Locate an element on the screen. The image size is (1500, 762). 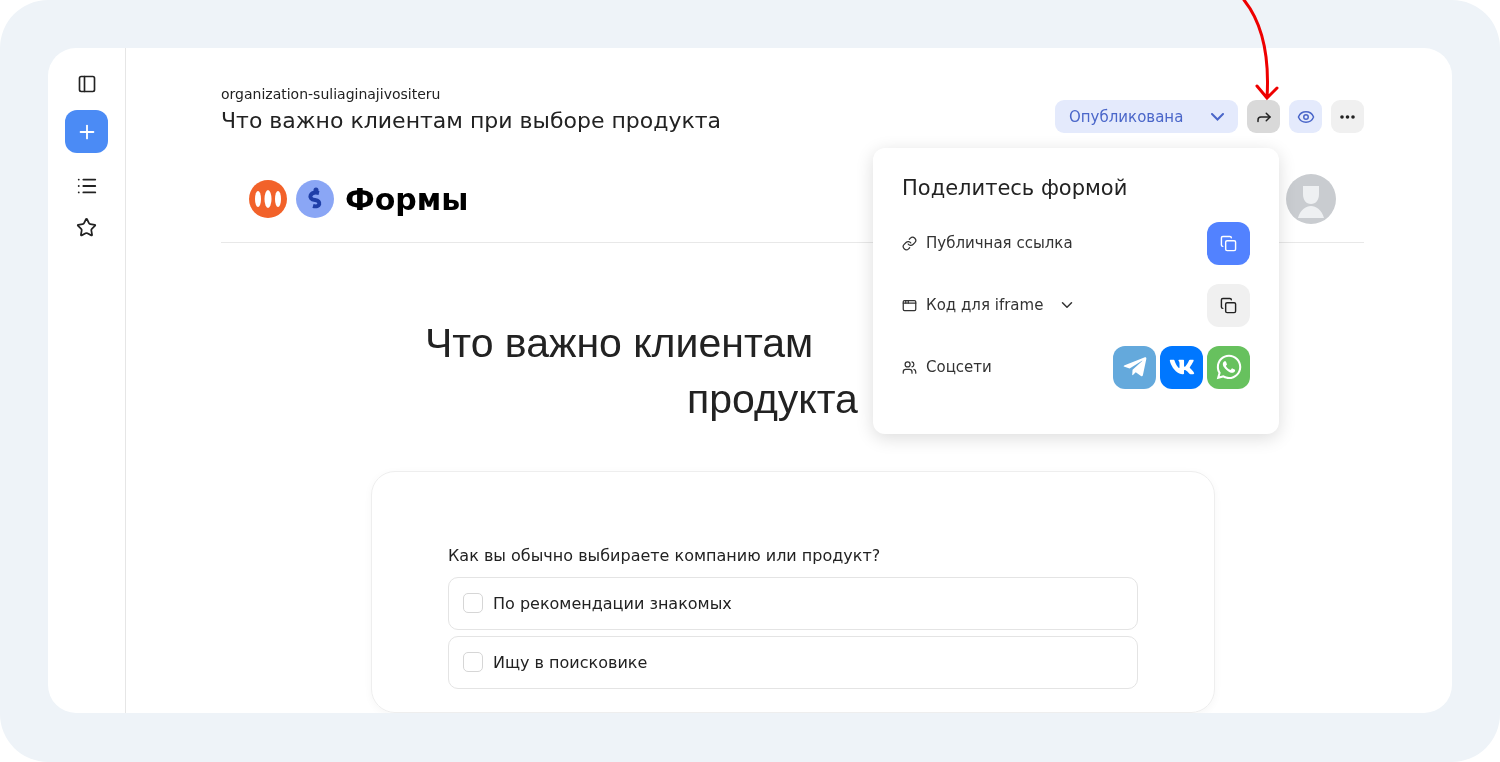
answer-option: По рекомендации знакомых is located at coordinates (793, 603).